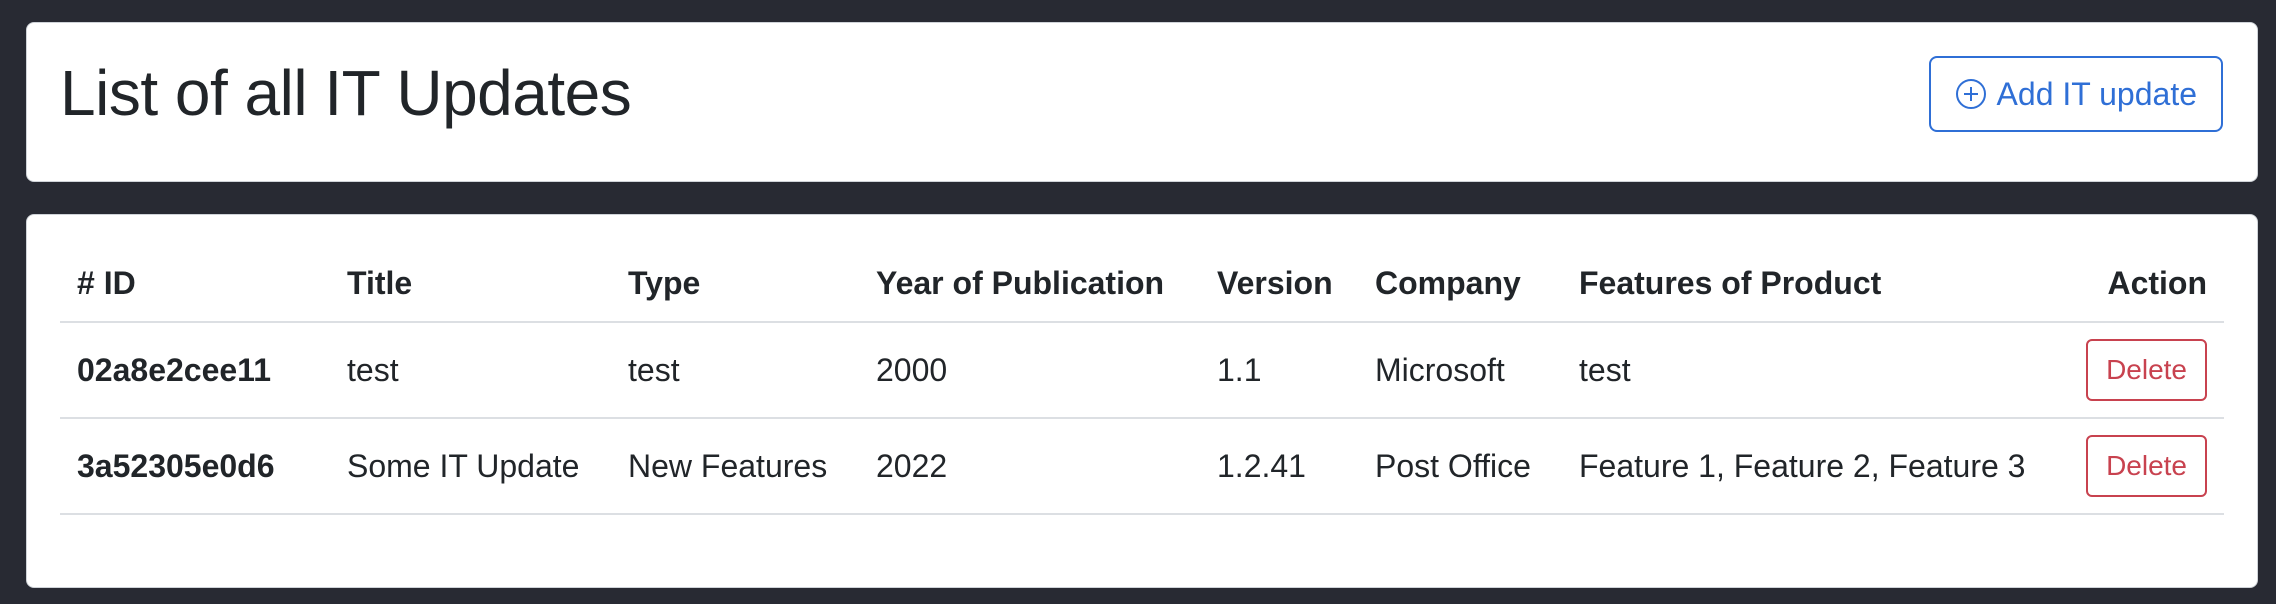 Image resolution: width=2276 pixels, height=604 pixels. What do you see at coordinates (1460, 284) in the screenshot?
I see `column-header-company: Company` at bounding box center [1460, 284].